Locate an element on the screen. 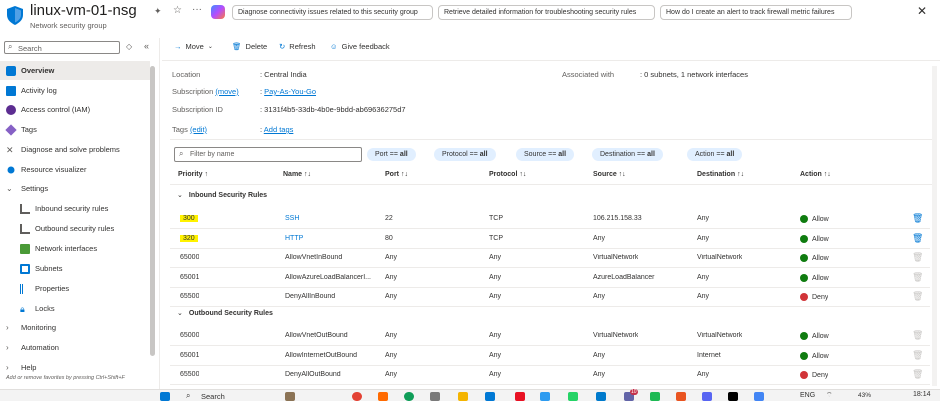 The height and width of the screenshot is (401, 940). inbound-section-header: ⌄ Inbound Security Rules is located at coordinates (550, 200).